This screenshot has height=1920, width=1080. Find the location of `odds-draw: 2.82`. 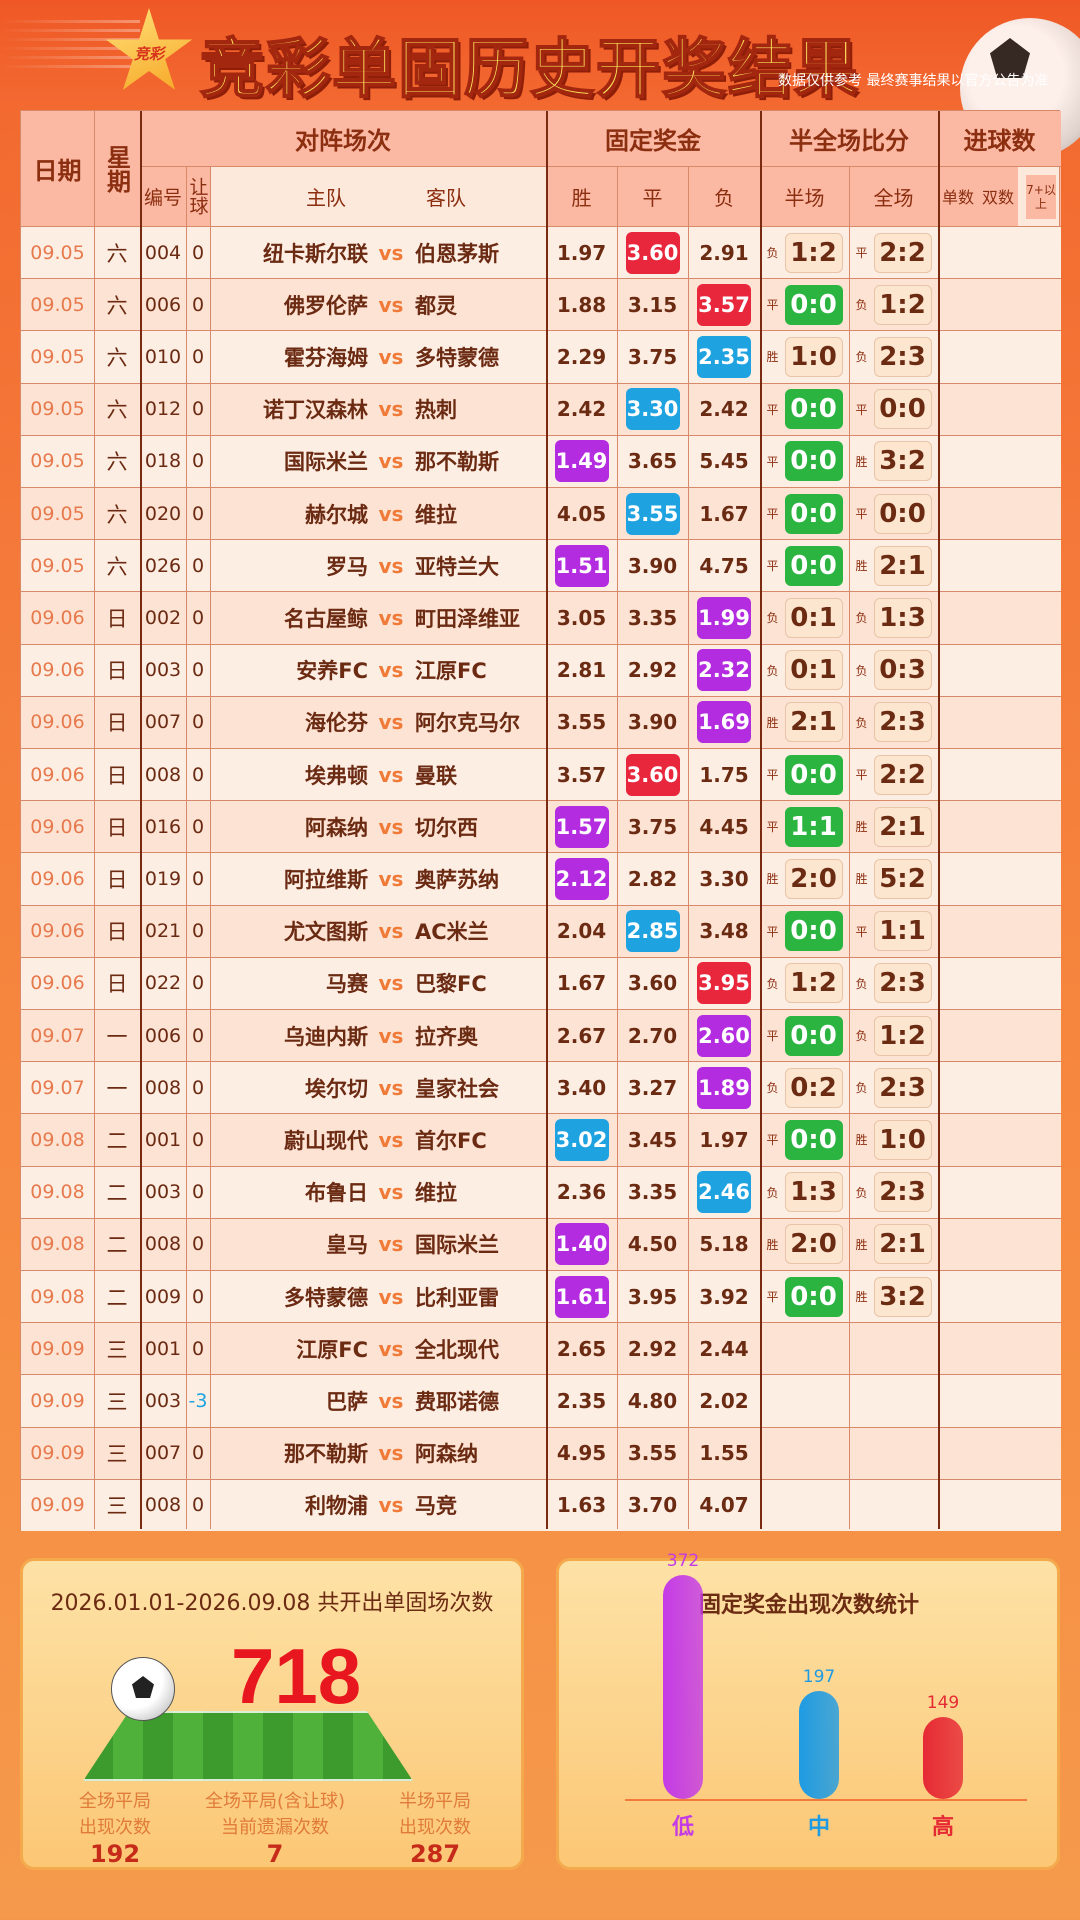

odds-draw: 2.82 is located at coordinates (652, 878).